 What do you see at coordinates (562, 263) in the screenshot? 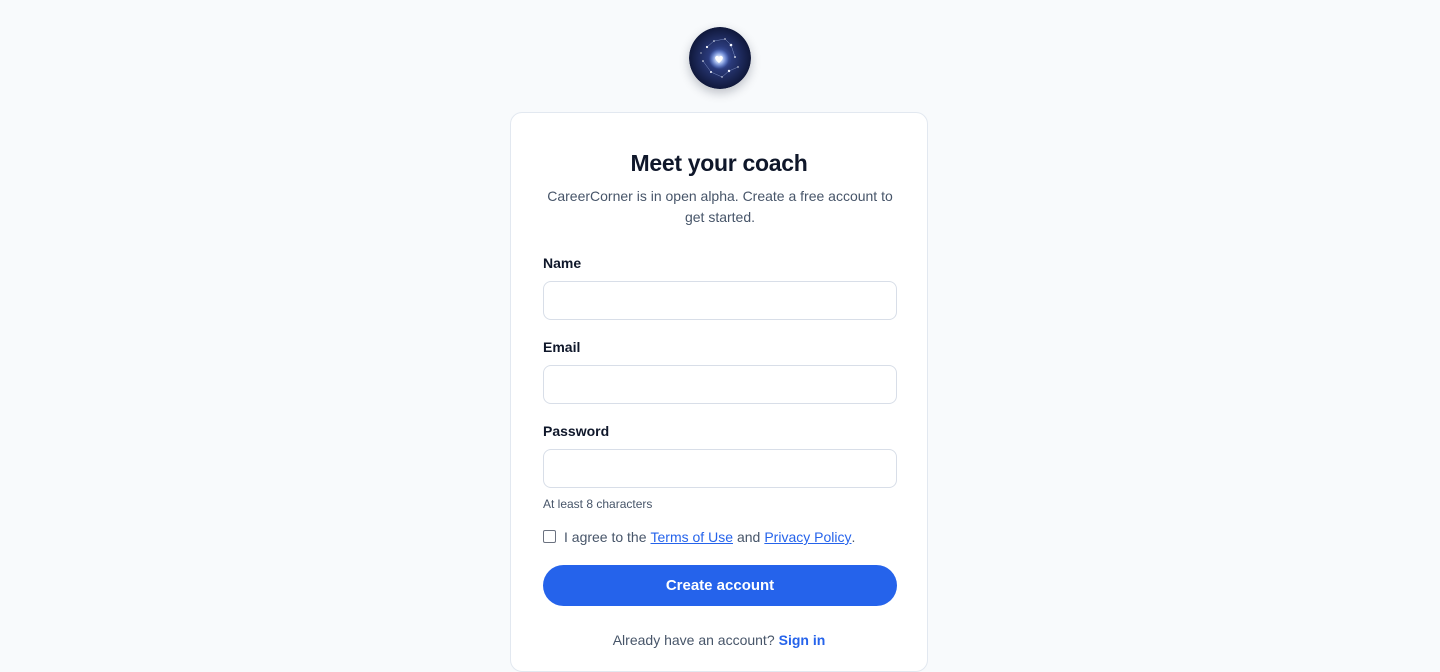
I see `name-label: Name` at bounding box center [562, 263].